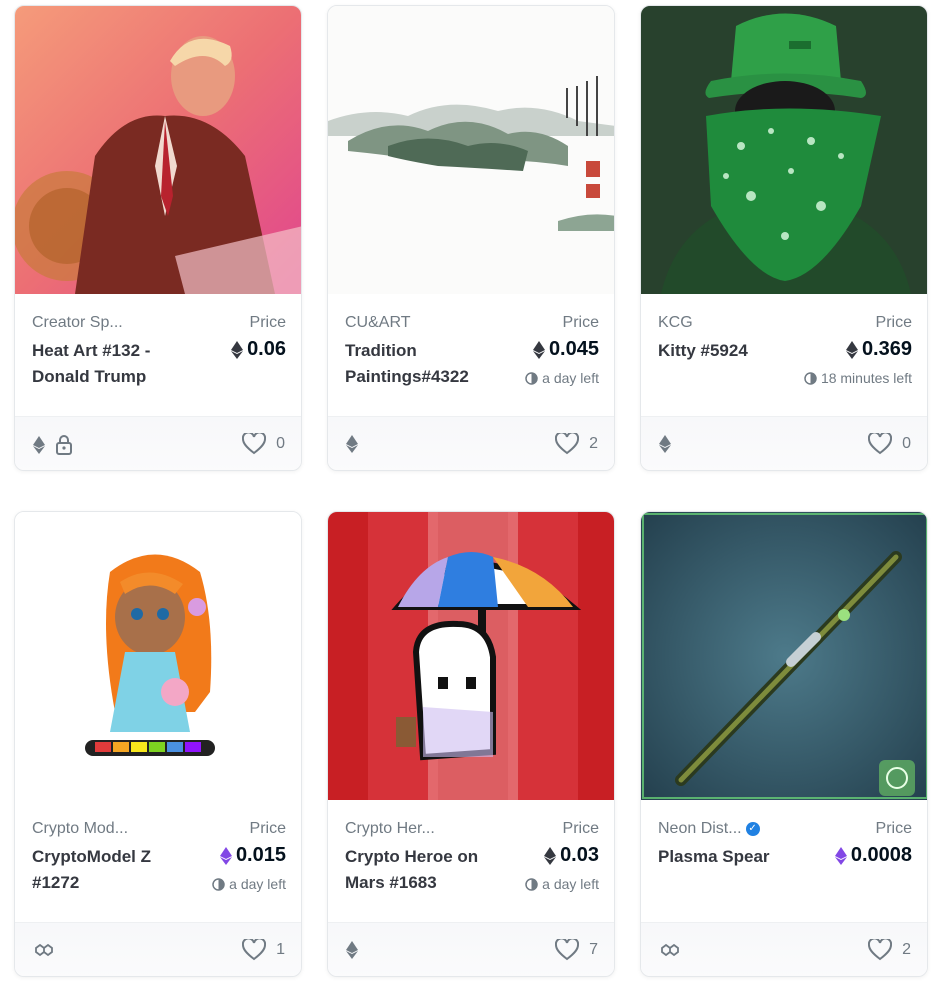 This screenshot has height=990, width=944. Describe the element at coordinates (107, 870) in the screenshot. I see `nft-name: CryptoModel Z #1272` at that location.